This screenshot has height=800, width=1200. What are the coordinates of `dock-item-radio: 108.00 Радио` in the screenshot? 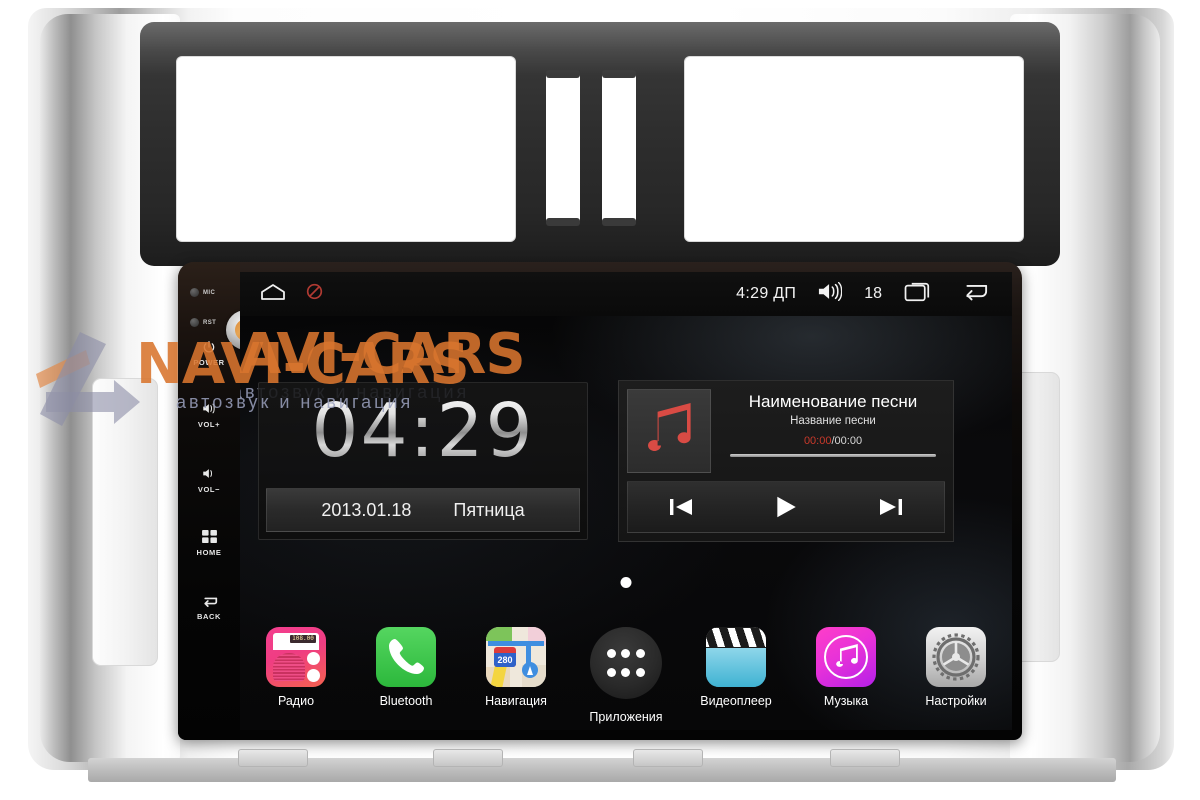 It's located at (296, 667).